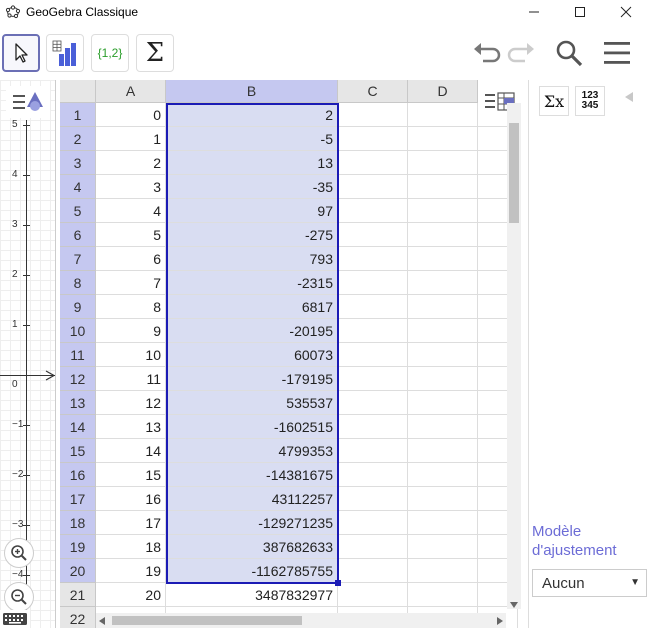  What do you see at coordinates (78, 379) in the screenshot?
I see `row-header: 12` at bounding box center [78, 379].